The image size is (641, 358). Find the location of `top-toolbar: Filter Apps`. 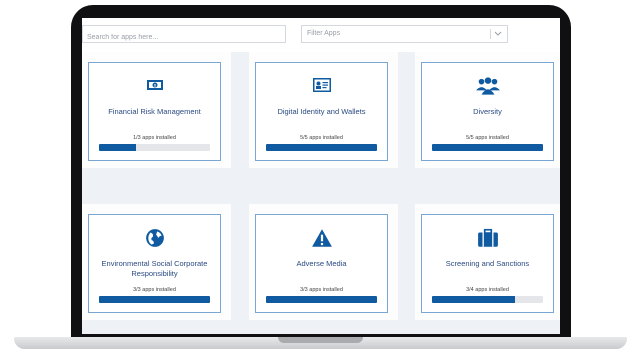

top-toolbar: Filter Apps is located at coordinates (321, 35).